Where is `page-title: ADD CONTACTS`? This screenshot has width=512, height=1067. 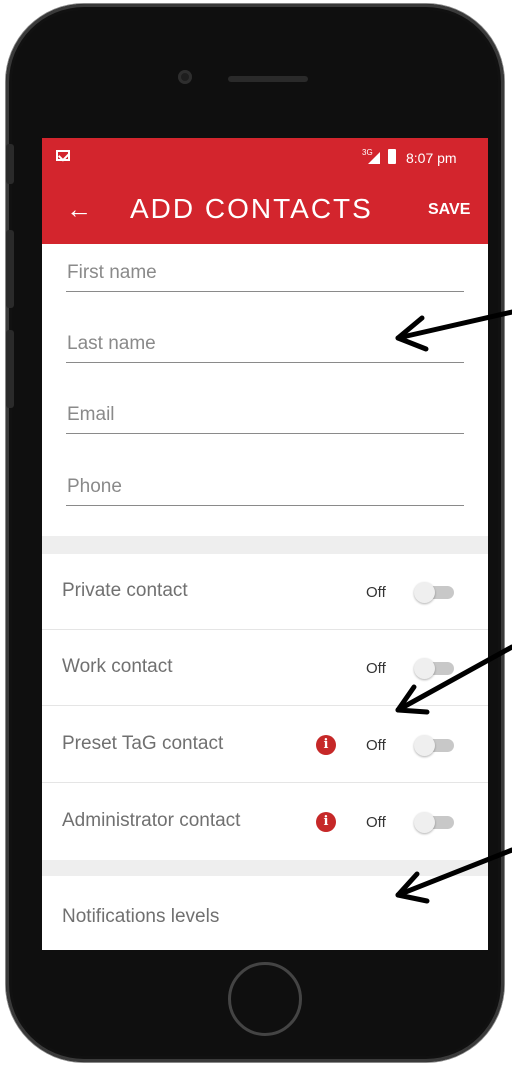 page-title: ADD CONTACTS is located at coordinates (251, 208).